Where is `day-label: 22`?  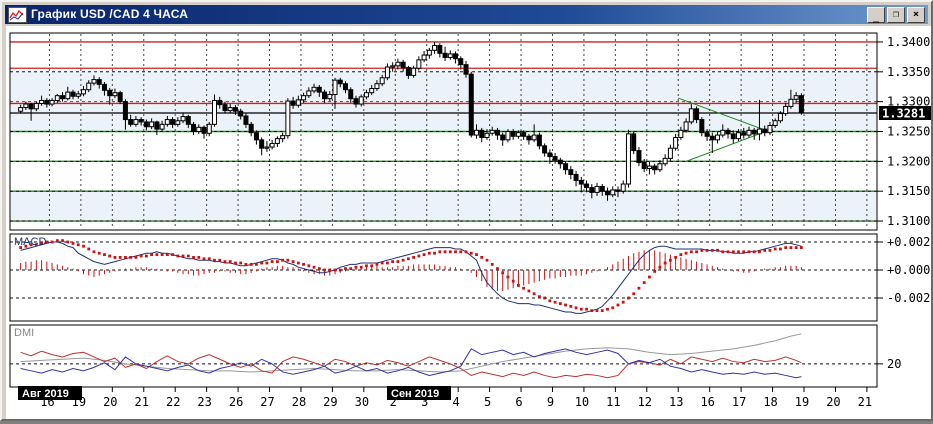 day-label: 22 is located at coordinates (173, 402).